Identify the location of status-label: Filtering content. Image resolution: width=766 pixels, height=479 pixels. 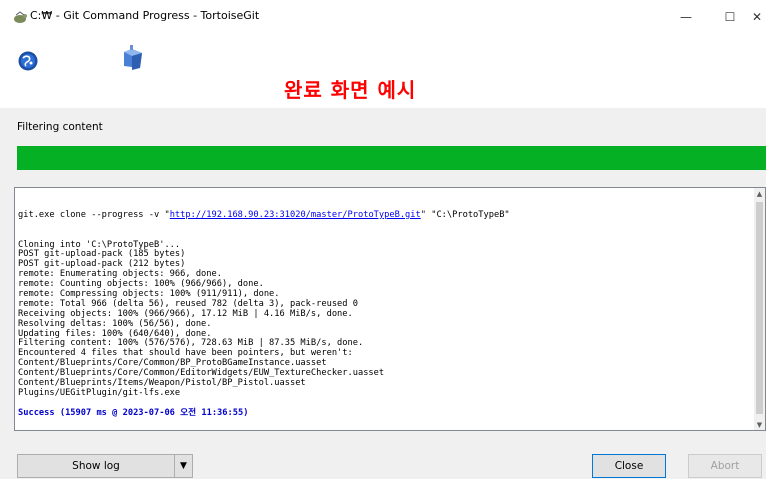
(60, 127).